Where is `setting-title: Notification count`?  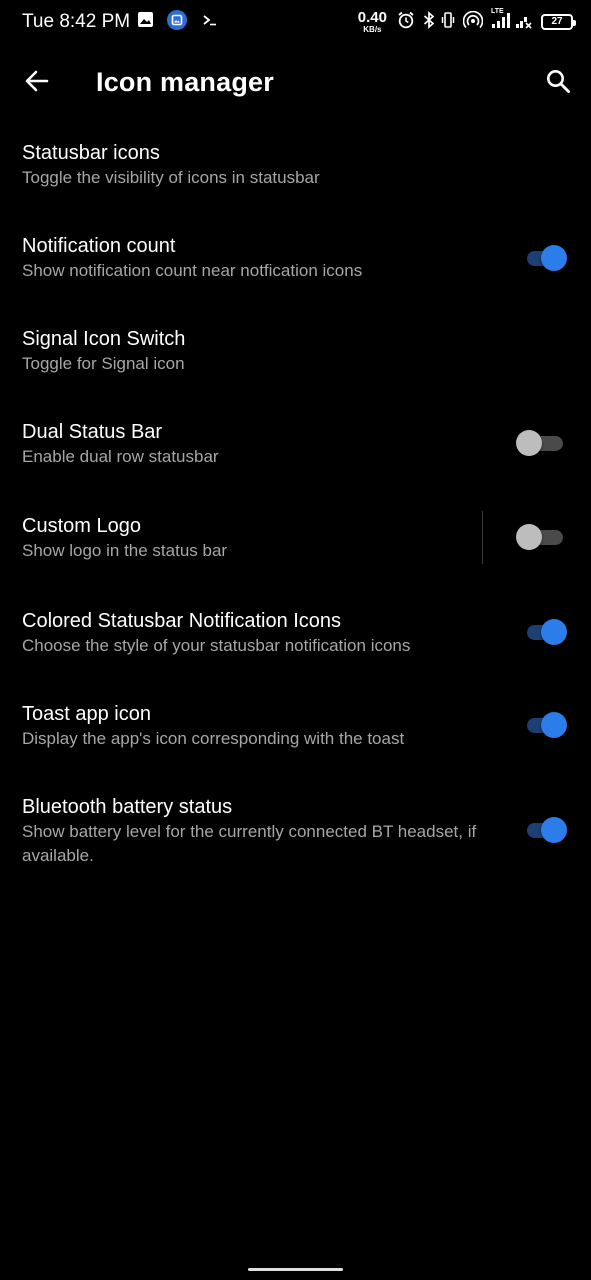 setting-title: Notification count is located at coordinates (99, 246).